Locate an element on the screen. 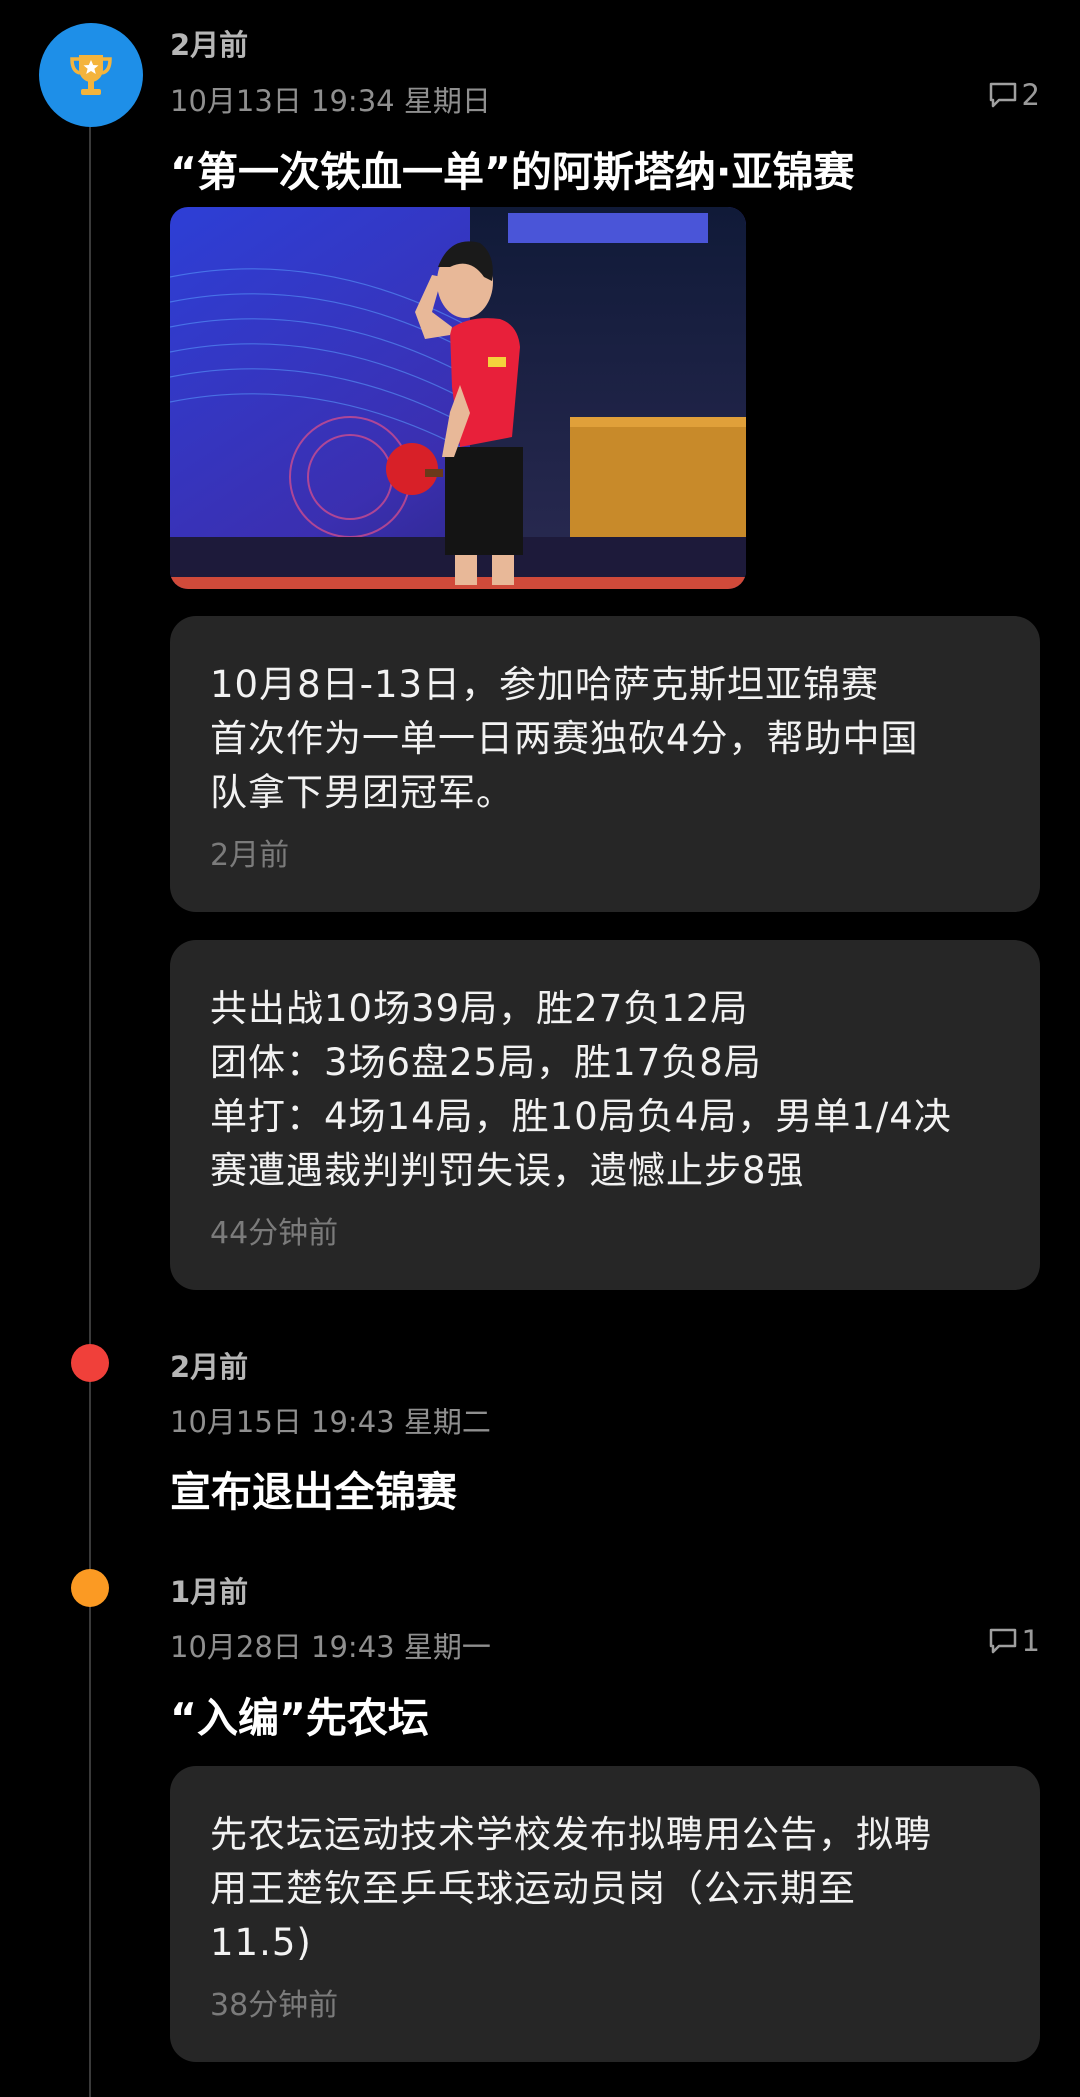 This screenshot has width=1080, height=2097. player-photo-image is located at coordinates (458, 398).